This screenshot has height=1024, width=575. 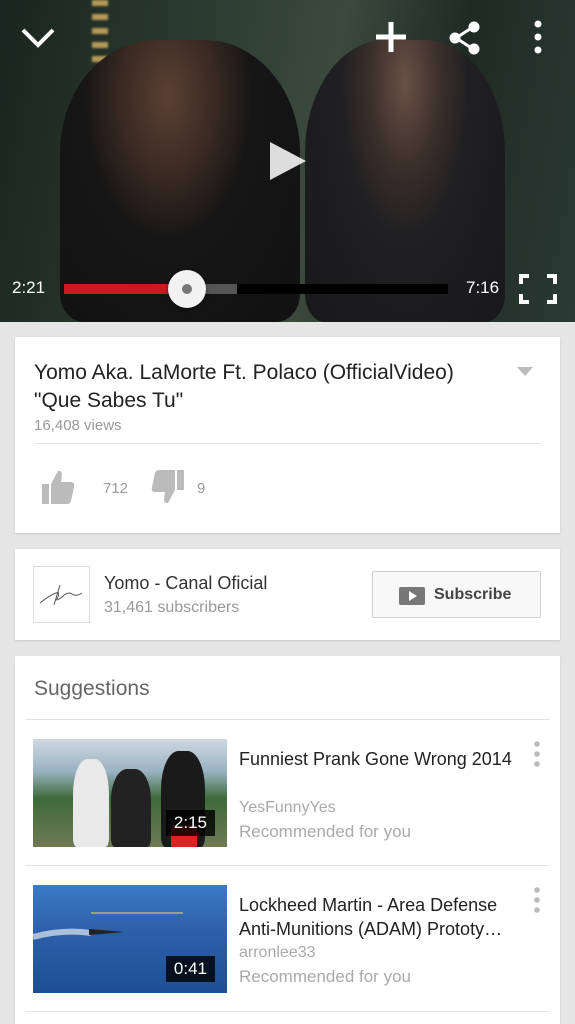 I want to click on suggestion-channel: arronlee33, so click(x=277, y=952).